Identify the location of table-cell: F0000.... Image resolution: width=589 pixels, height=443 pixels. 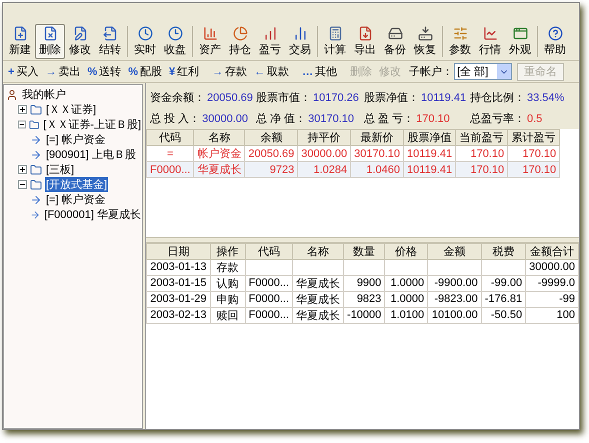
(269, 299).